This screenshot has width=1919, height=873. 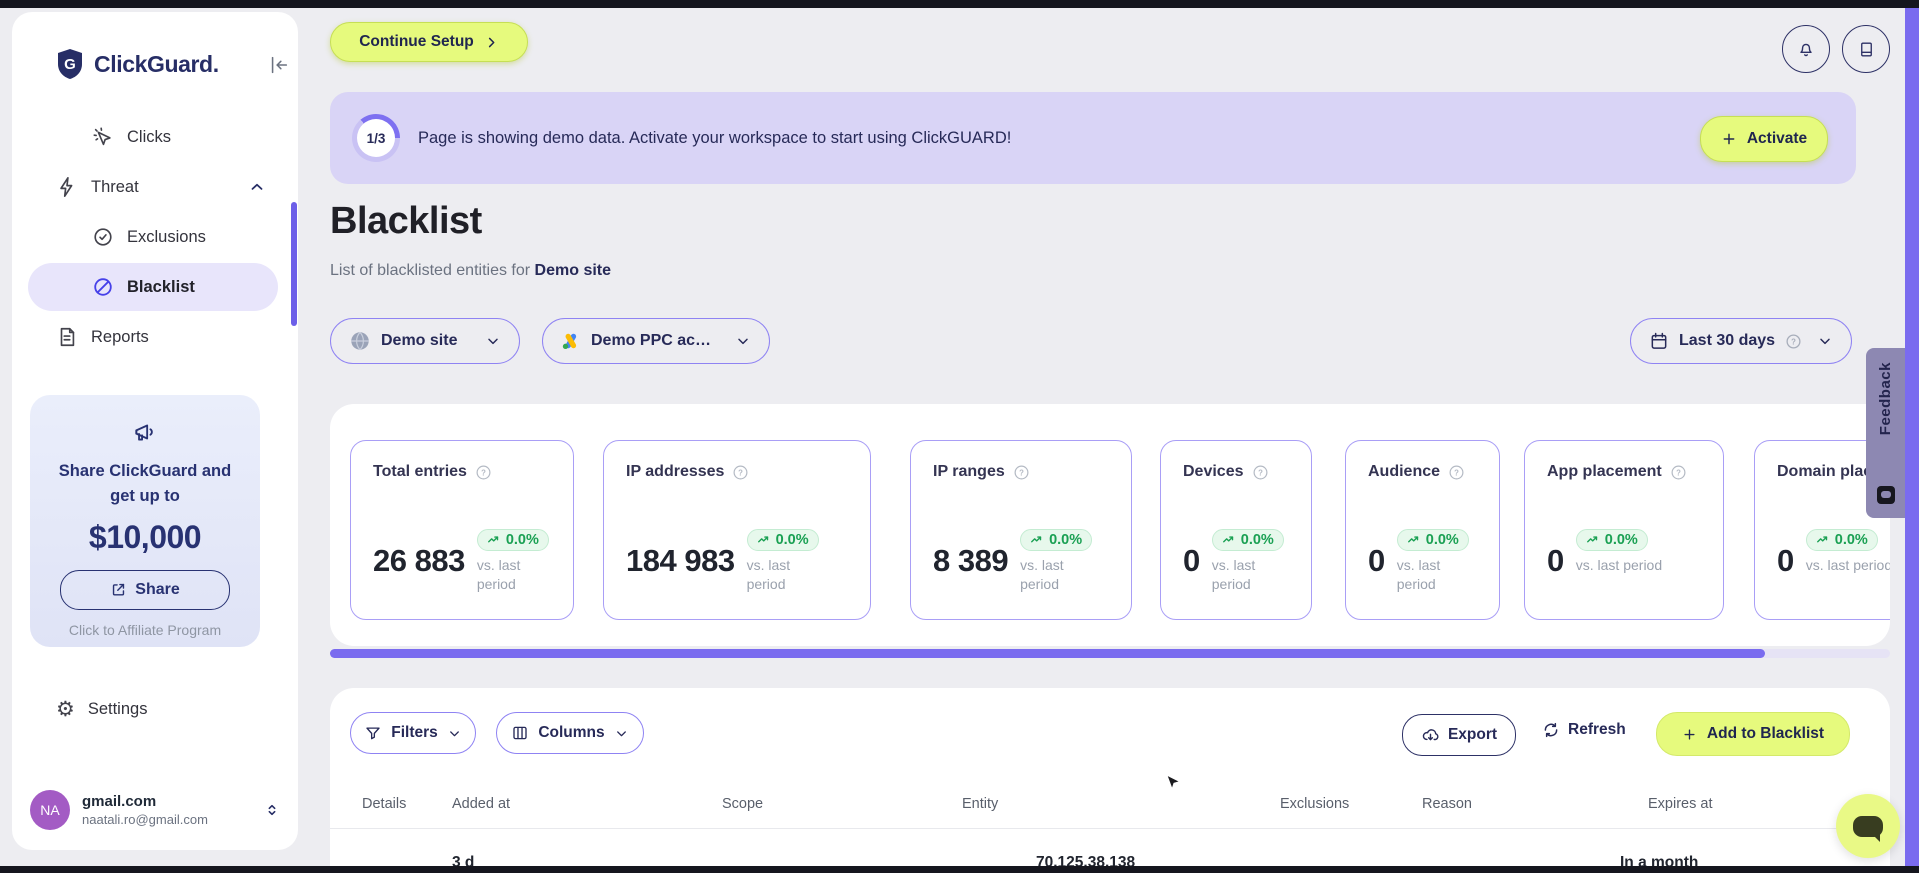 I want to click on plus-icon, so click(x=1729, y=139).